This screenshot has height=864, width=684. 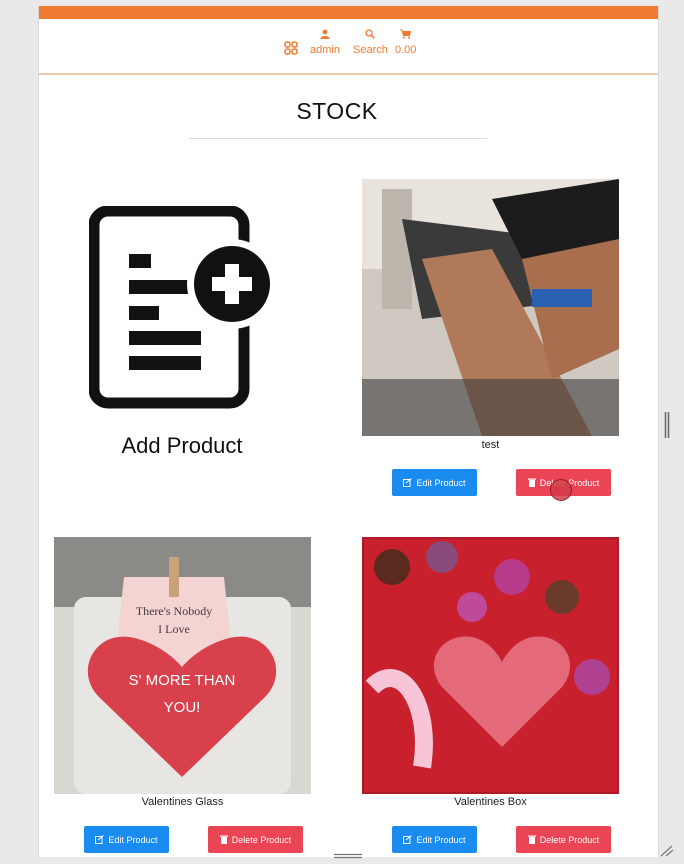 What do you see at coordinates (325, 42) in the screenshot?
I see `nav-user: admin` at bounding box center [325, 42].